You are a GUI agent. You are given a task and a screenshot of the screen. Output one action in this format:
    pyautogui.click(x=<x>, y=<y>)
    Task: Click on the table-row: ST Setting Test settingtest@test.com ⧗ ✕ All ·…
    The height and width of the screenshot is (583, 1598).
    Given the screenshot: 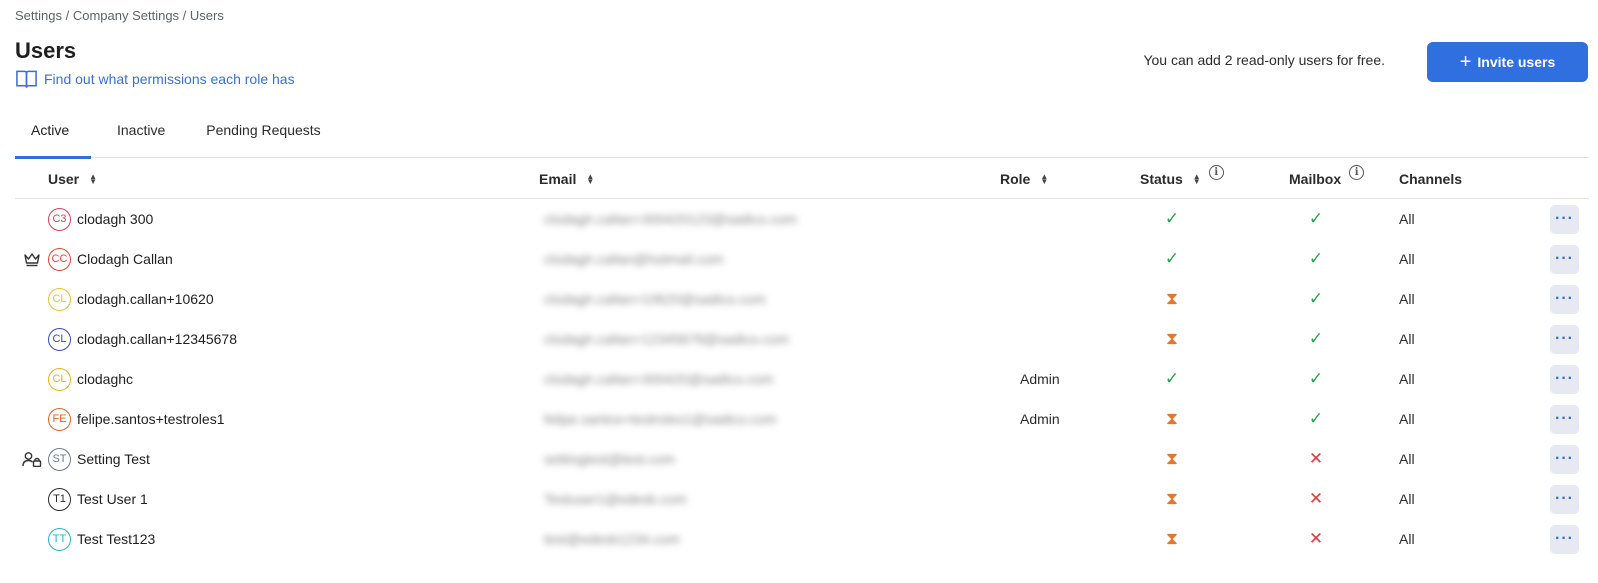 What is the action you would take?
    pyautogui.click(x=802, y=459)
    